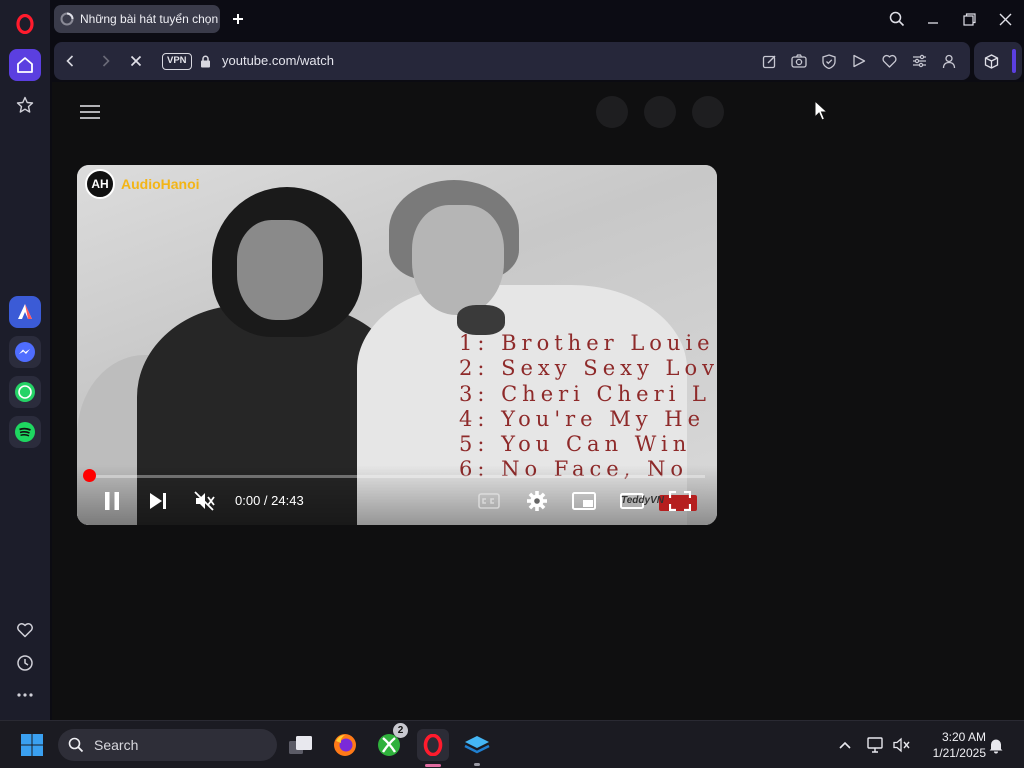  Describe the element at coordinates (67, 19) in the screenshot. I see `loading-spinner-icon` at that location.